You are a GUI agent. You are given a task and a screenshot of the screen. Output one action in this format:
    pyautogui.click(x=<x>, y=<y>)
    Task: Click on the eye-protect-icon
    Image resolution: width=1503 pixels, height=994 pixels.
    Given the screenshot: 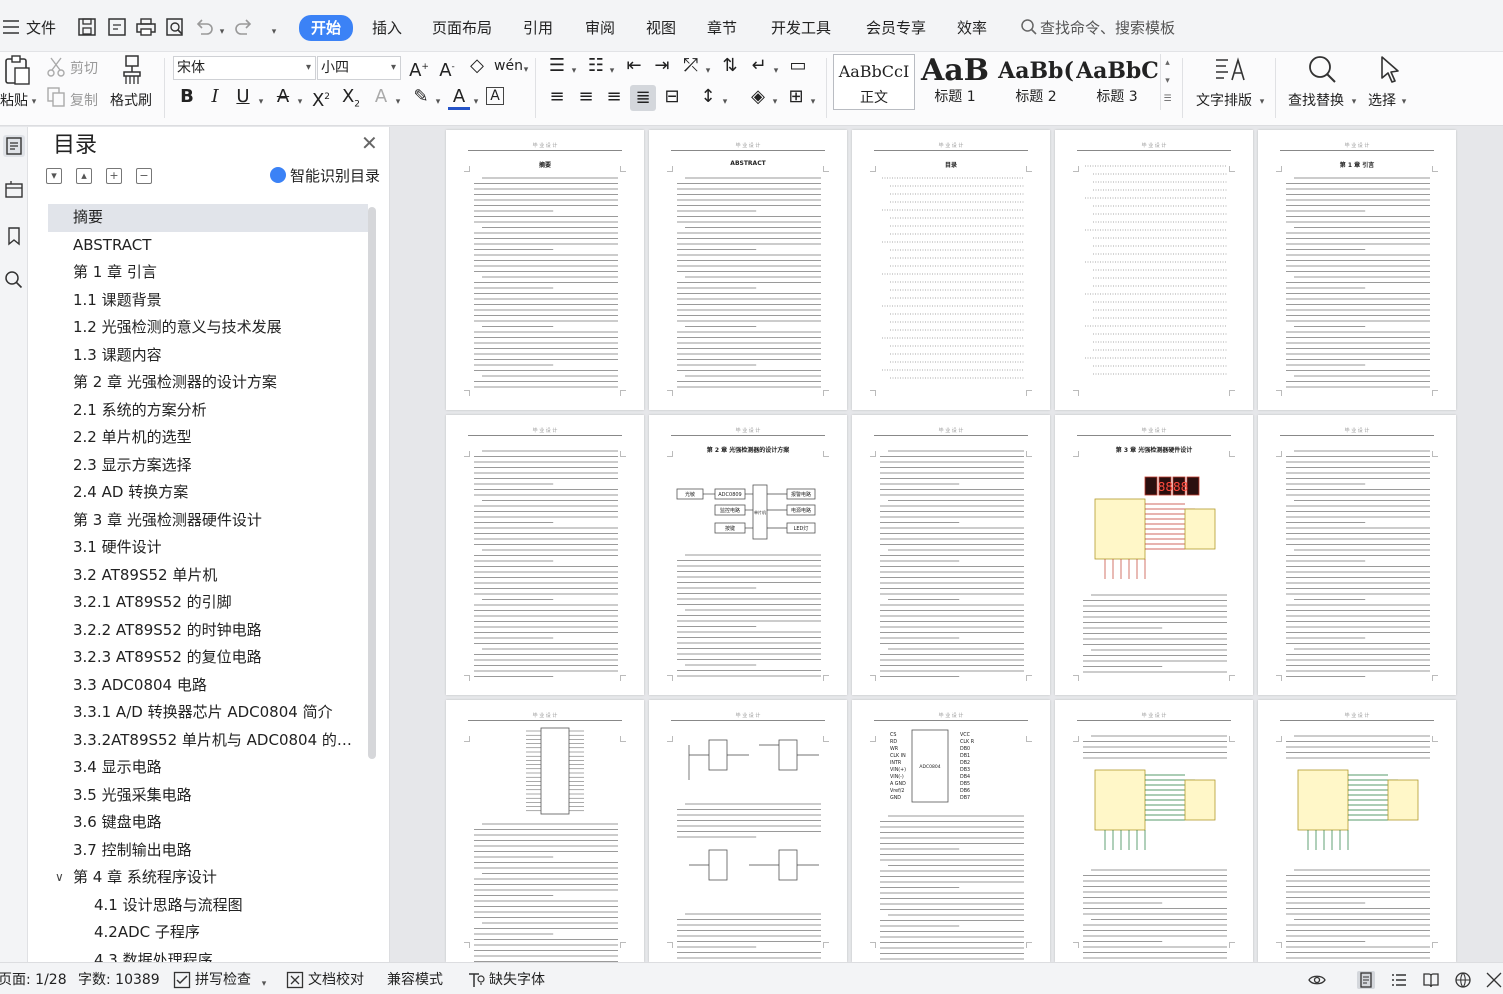 What is the action you would take?
    pyautogui.click(x=1317, y=980)
    